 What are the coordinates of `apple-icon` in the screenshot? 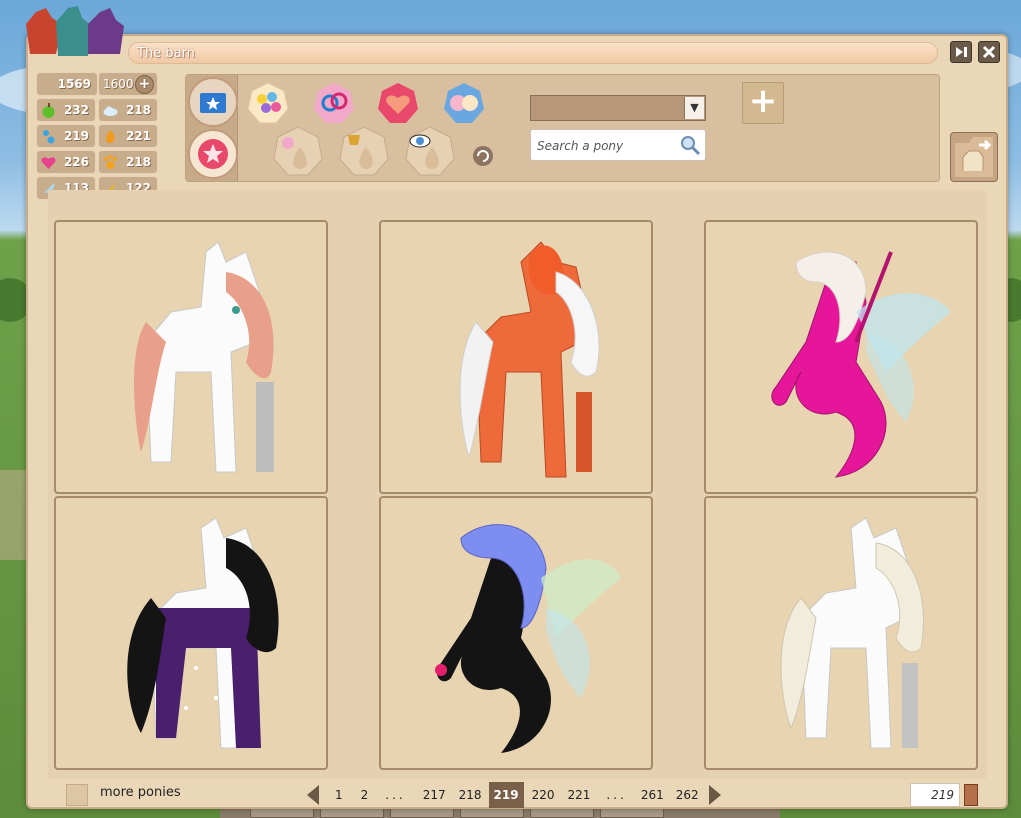 It's located at (48, 110).